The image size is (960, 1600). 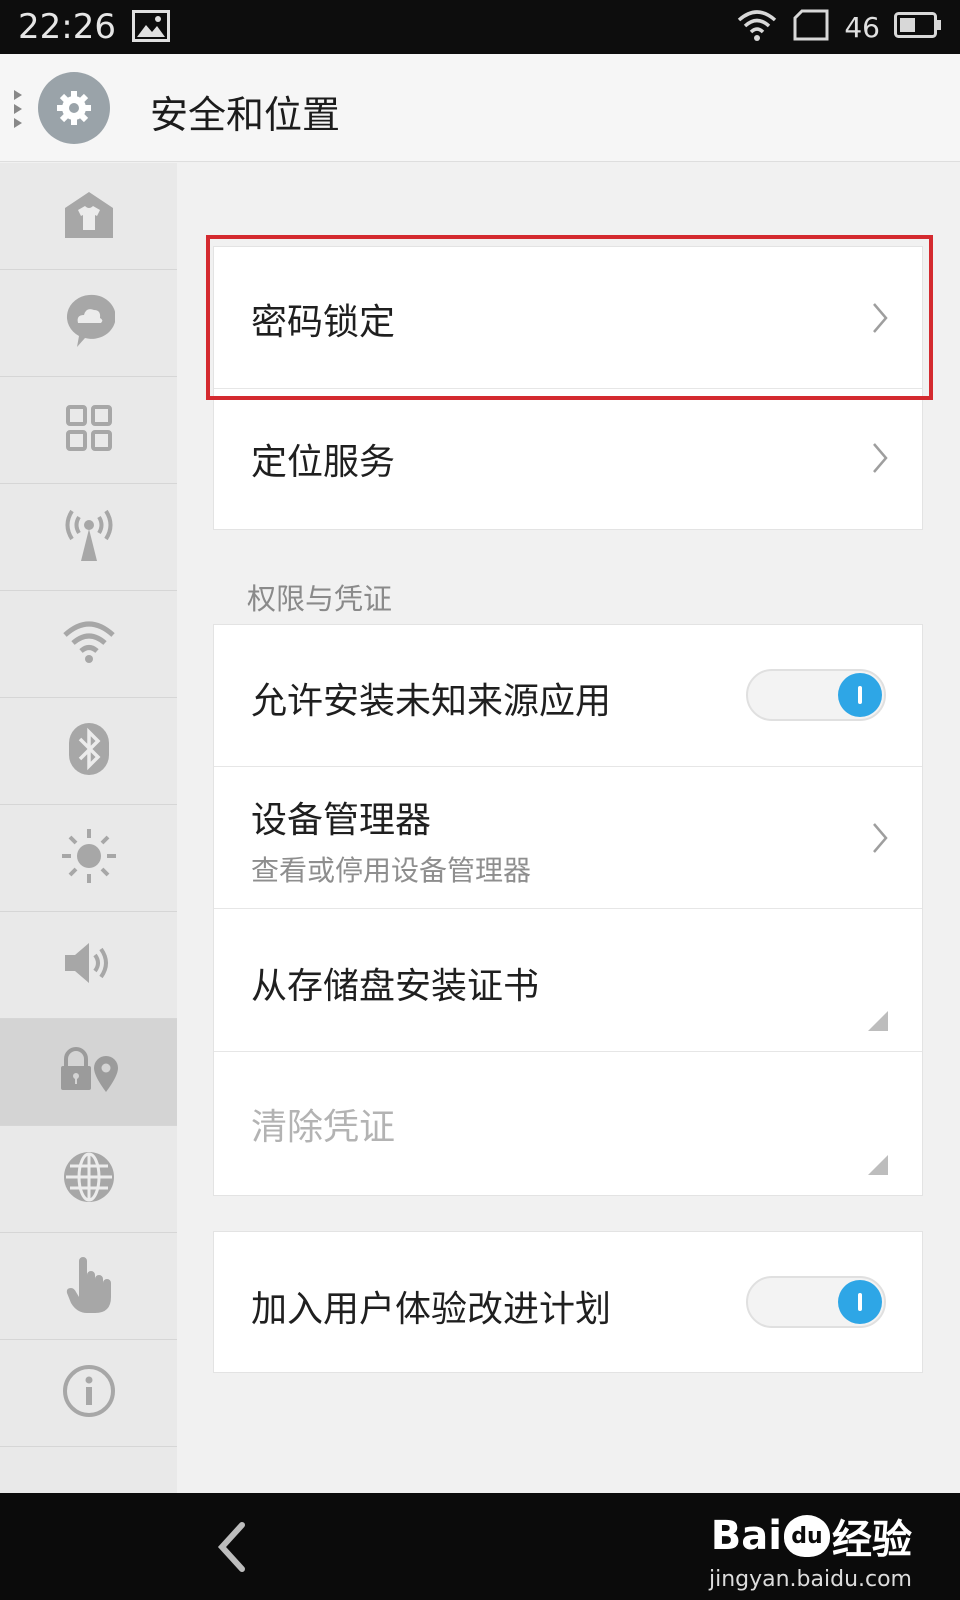 What do you see at coordinates (18, 110) in the screenshot?
I see `drawer-grip-icon` at bounding box center [18, 110].